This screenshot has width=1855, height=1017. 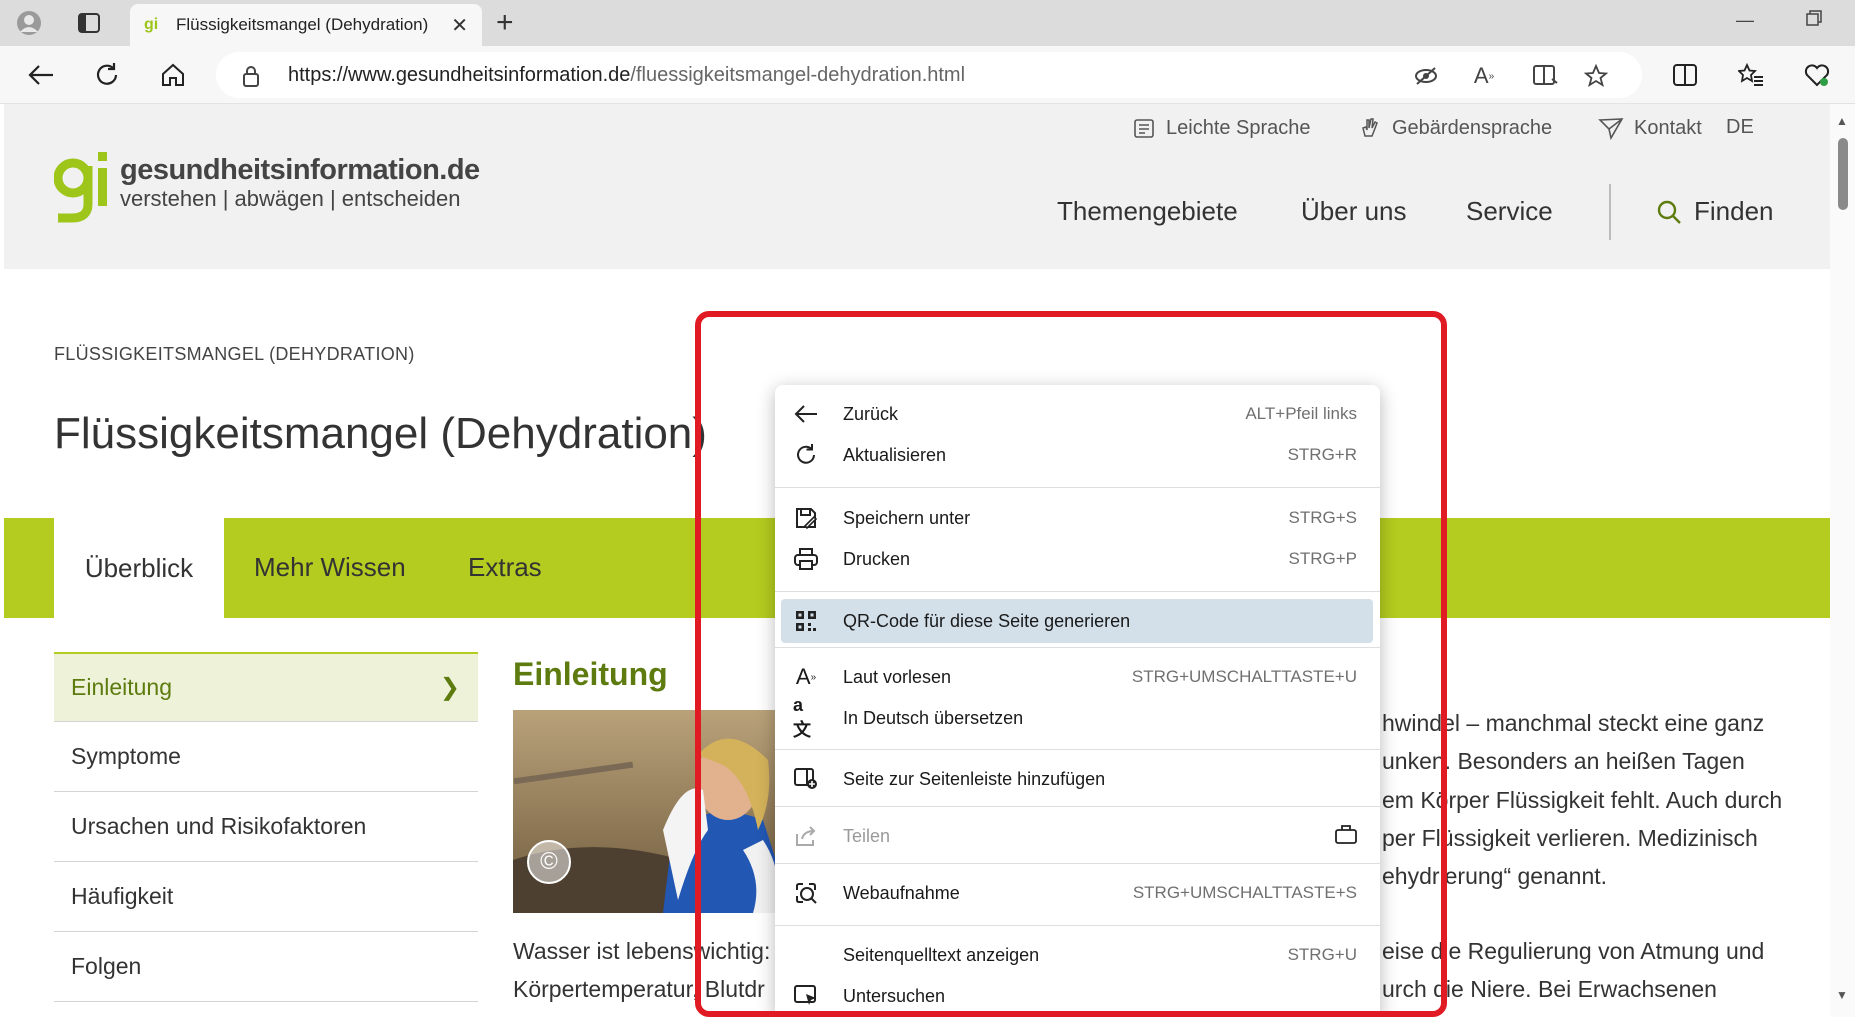 What do you see at coordinates (139, 568) in the screenshot?
I see `tab-ueberblick: Überblick` at bounding box center [139, 568].